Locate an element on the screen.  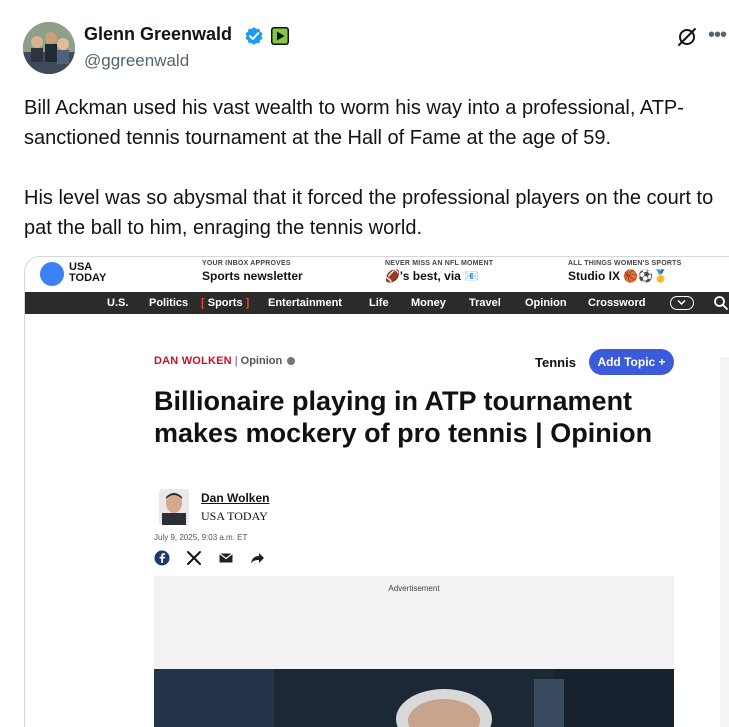
nav-item-opinion: Opinion is located at coordinates (546, 303).